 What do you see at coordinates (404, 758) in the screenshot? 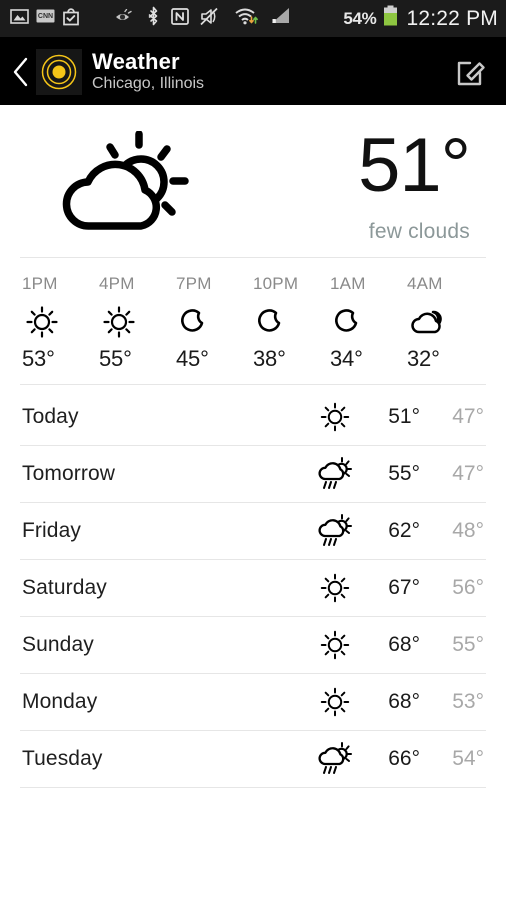
I see `day-high-temp: 66°` at bounding box center [404, 758].